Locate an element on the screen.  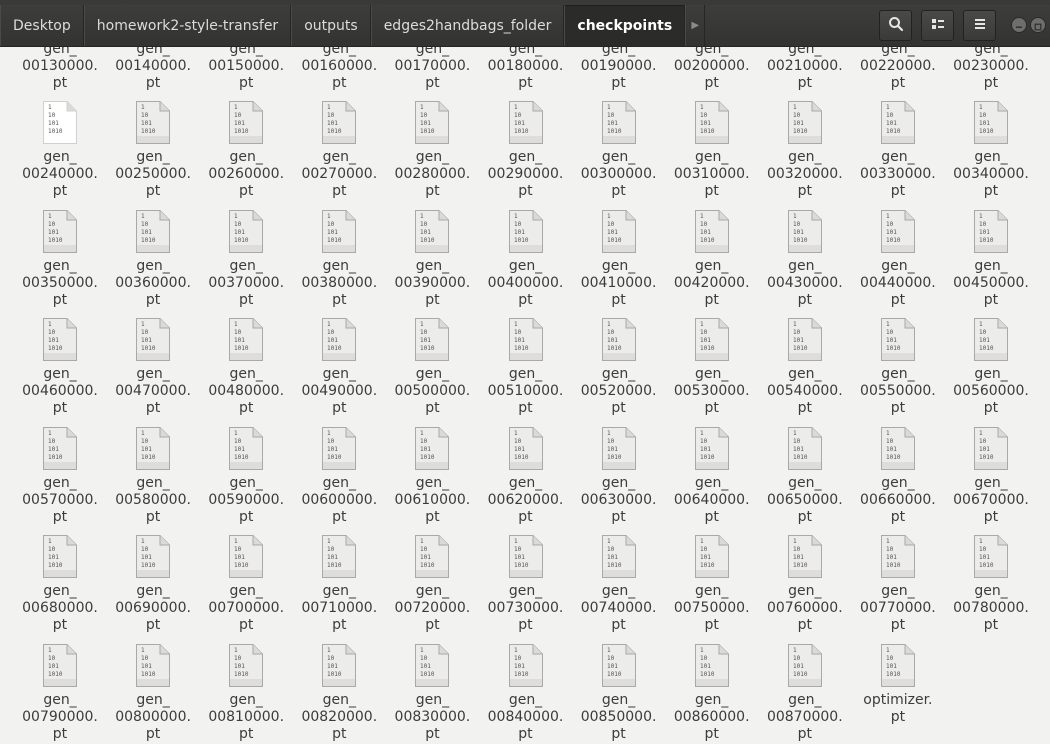
breadcrumb-edges2handbags-folder: edges2handbags_folder is located at coordinates (467, 25).